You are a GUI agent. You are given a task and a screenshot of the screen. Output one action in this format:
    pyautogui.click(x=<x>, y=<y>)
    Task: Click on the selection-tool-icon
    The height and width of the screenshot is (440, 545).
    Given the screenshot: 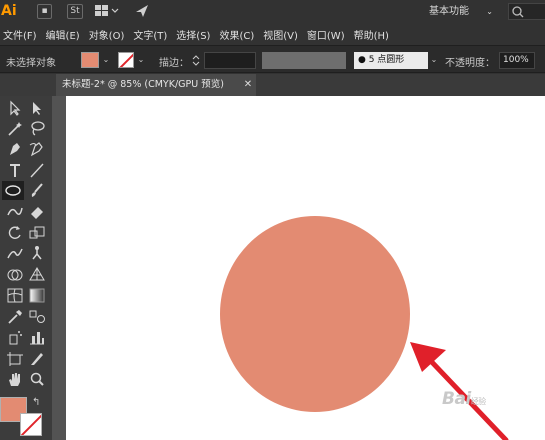 What is the action you would take?
    pyautogui.click(x=15, y=108)
    